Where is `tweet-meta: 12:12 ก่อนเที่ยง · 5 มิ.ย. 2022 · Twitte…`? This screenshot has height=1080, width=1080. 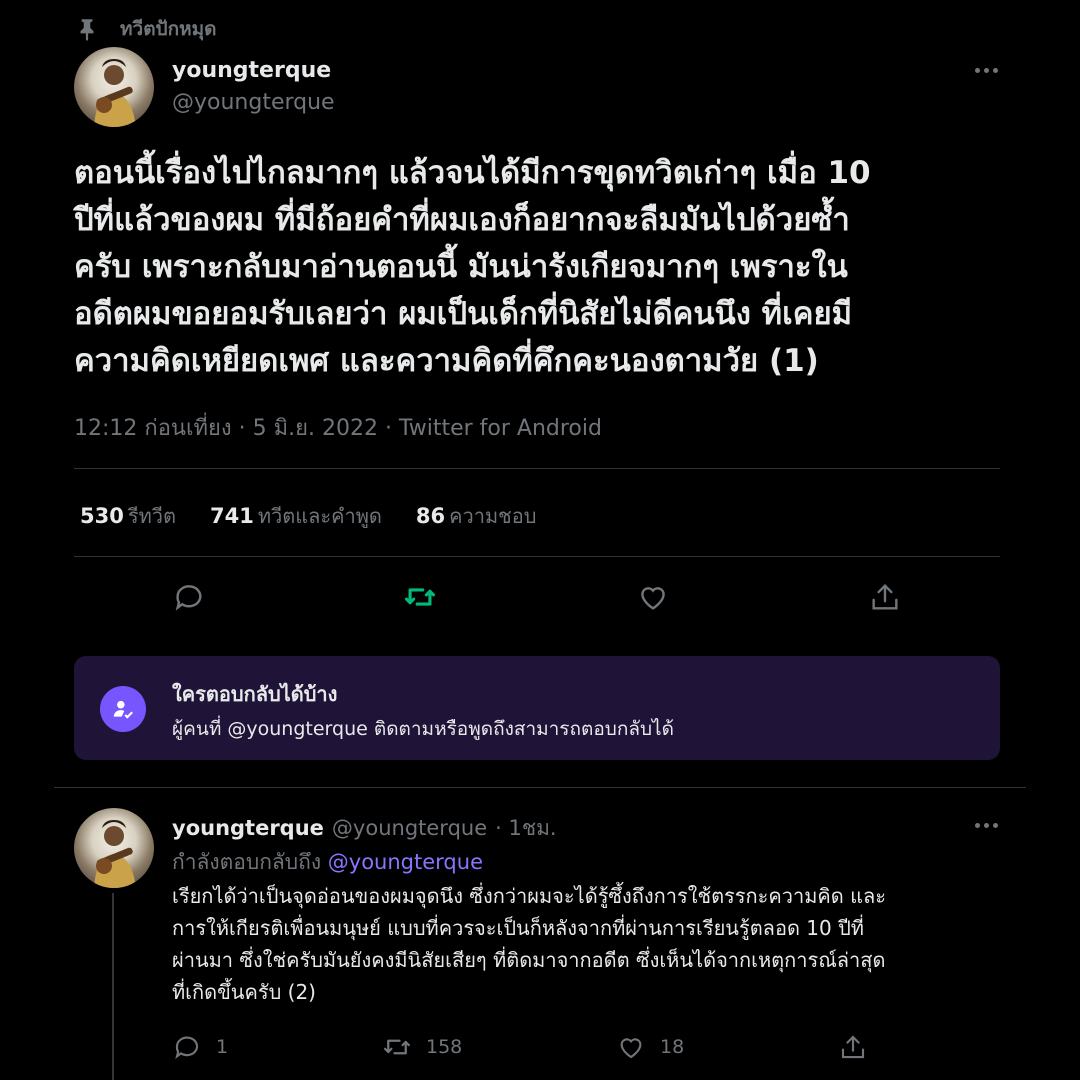
tweet-meta: 12:12 ก่อนเที่ยง · 5 มิ.ย. 2022 · Twitte… is located at coordinates (338, 427).